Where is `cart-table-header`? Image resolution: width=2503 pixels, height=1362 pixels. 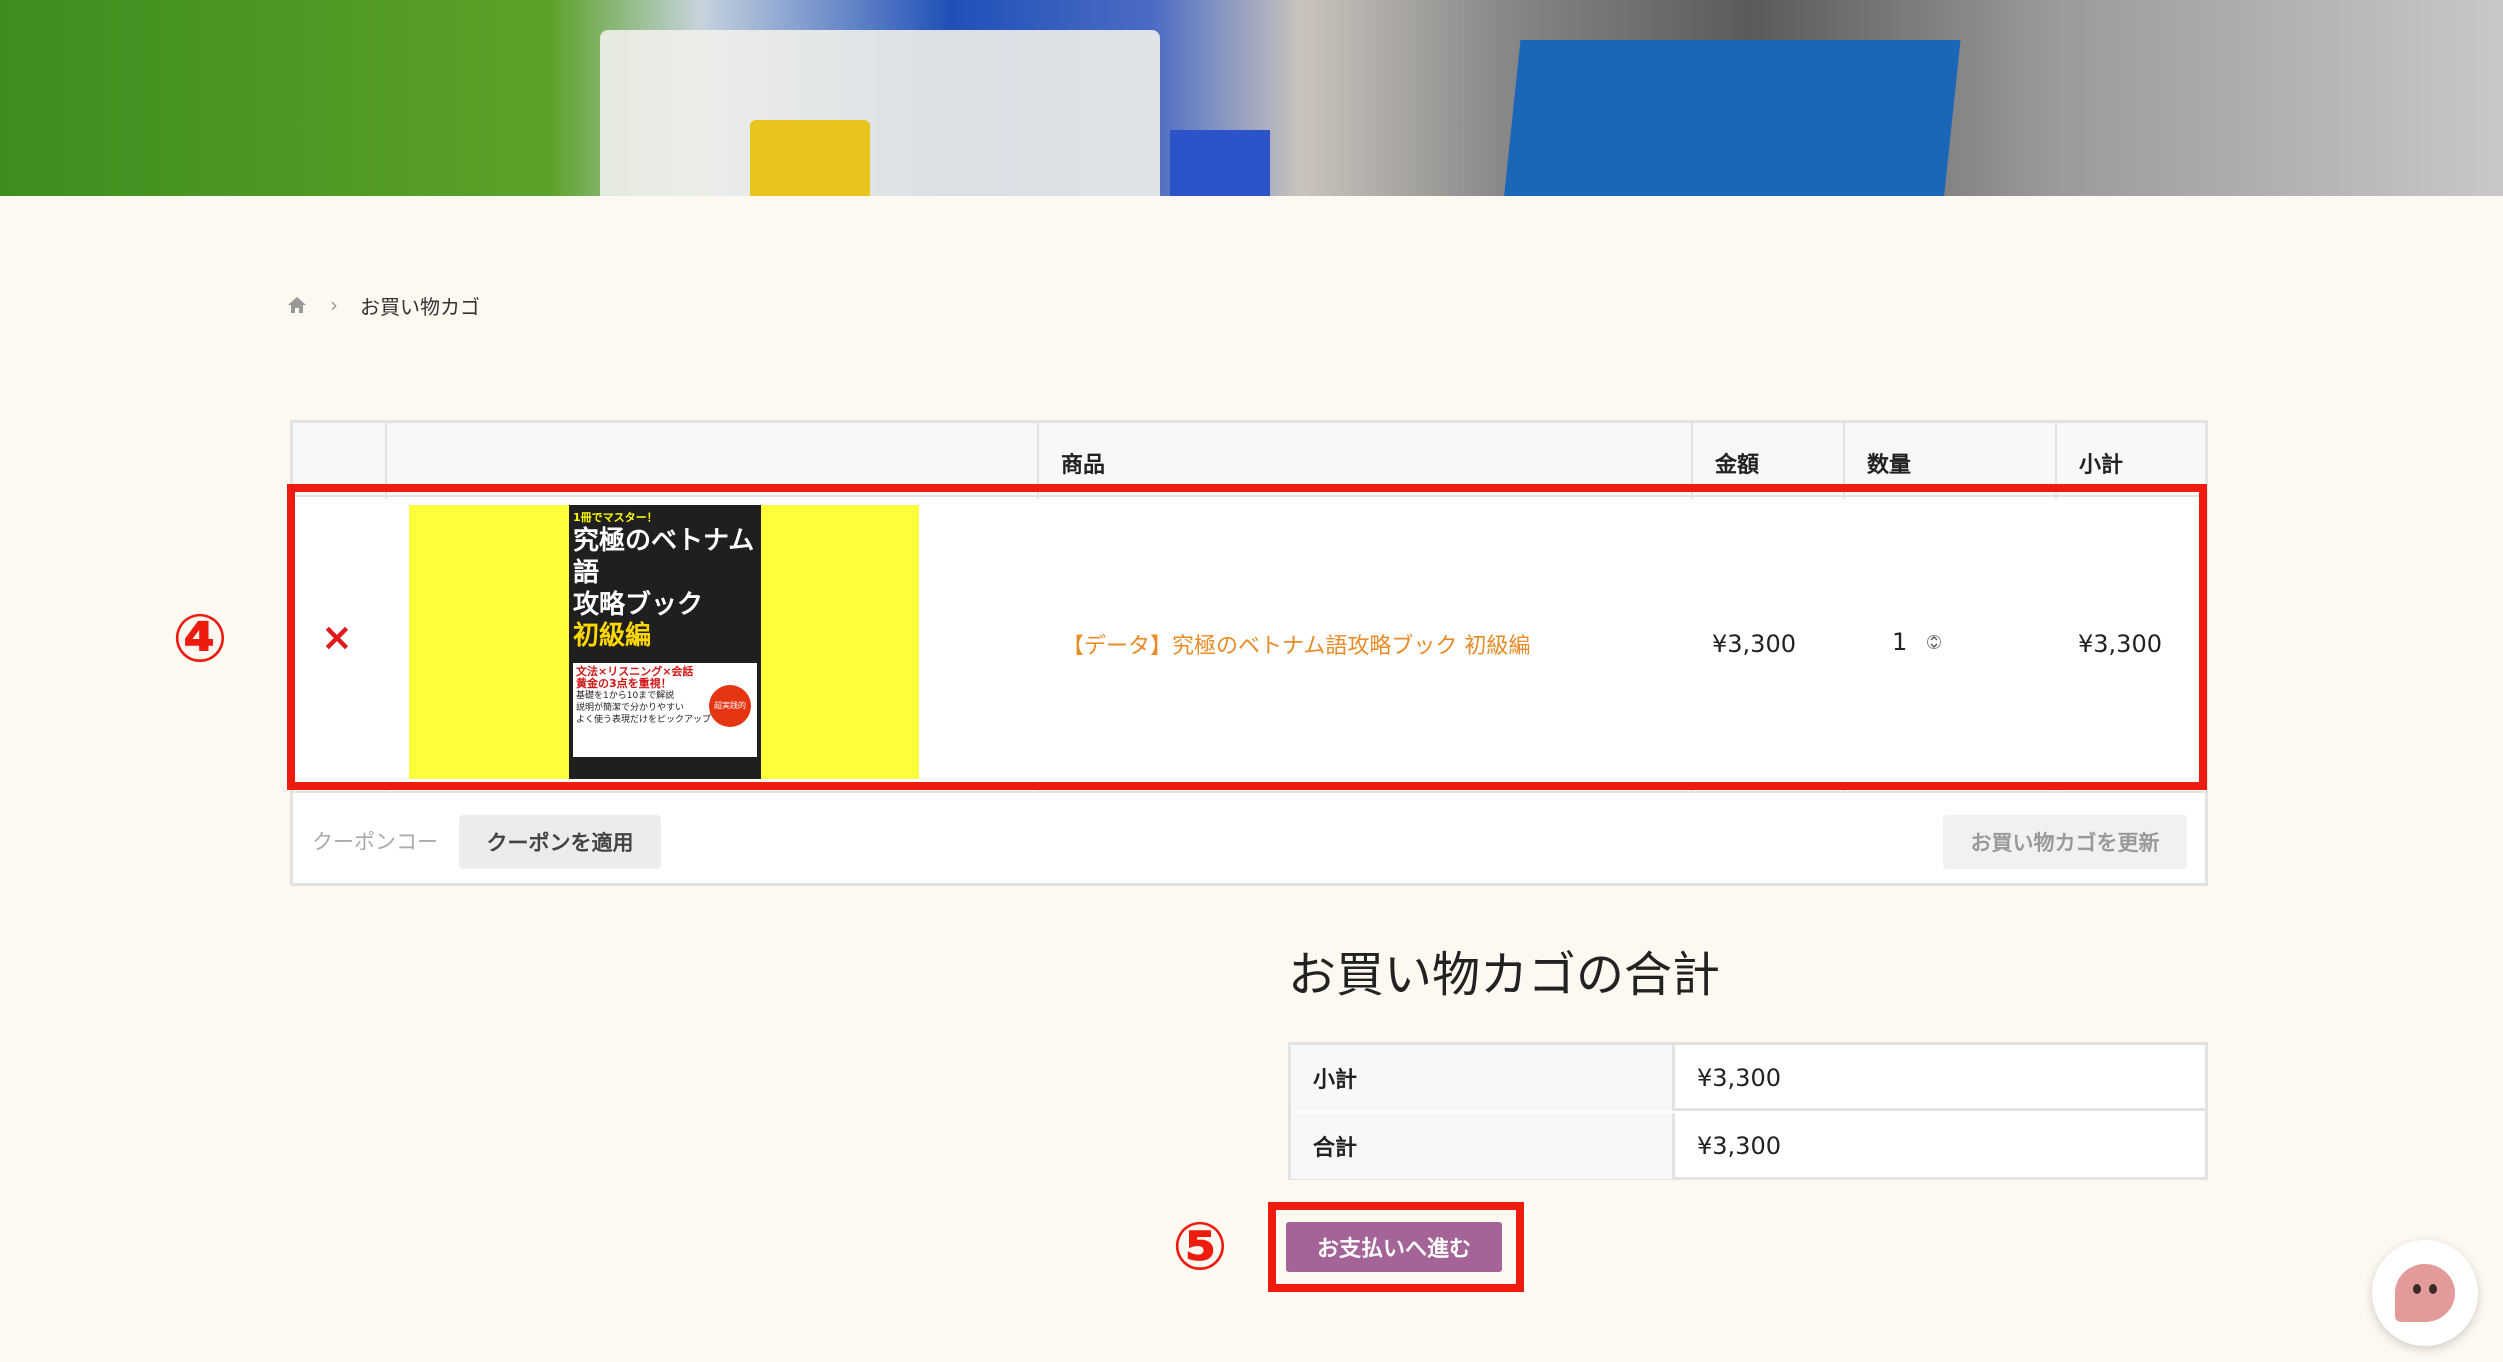
cart-table-header is located at coordinates (1249, 460).